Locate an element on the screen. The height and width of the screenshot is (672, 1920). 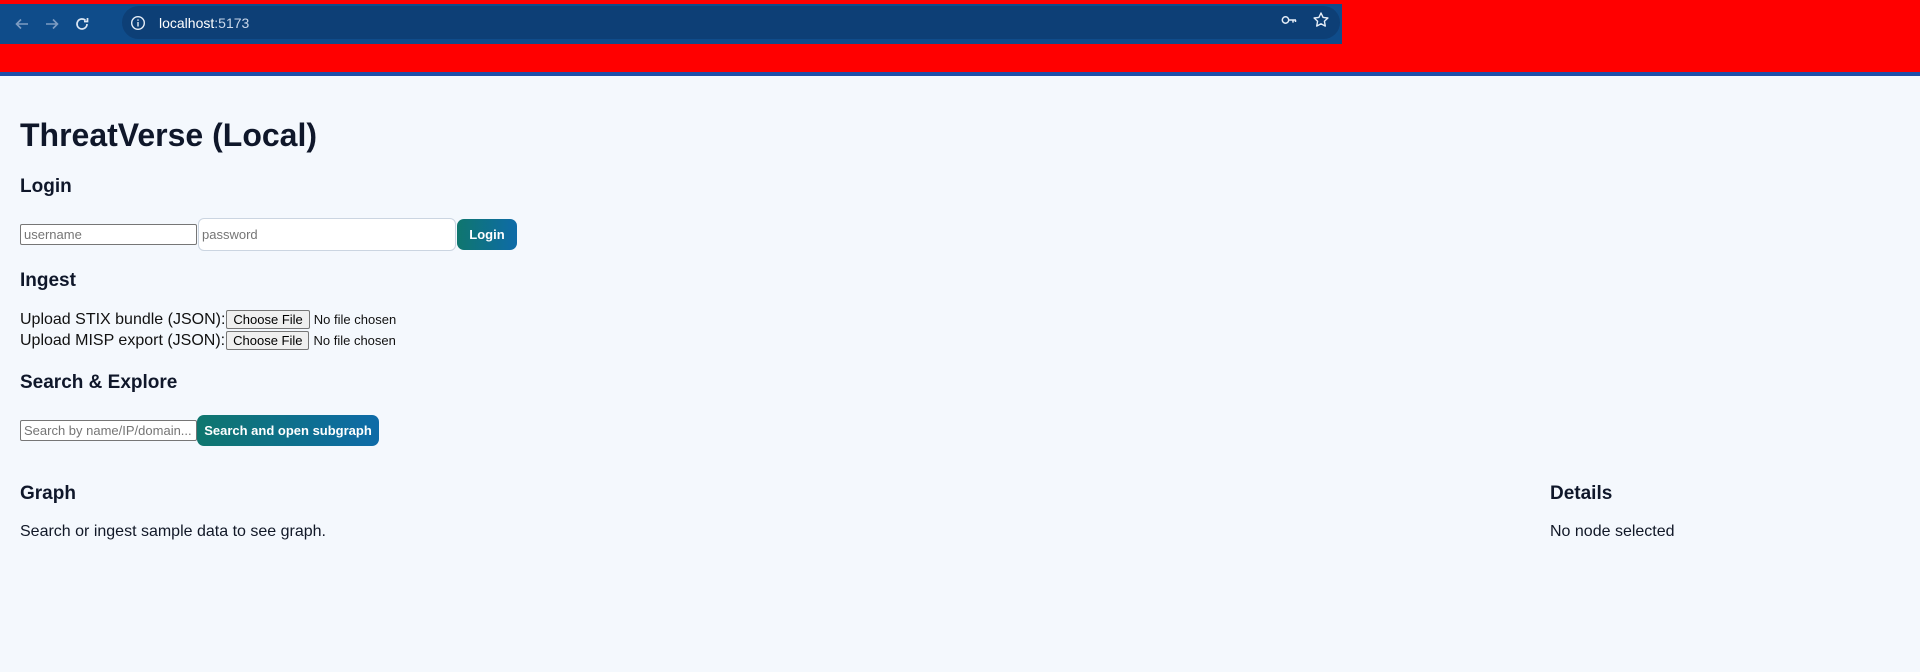
search-input is located at coordinates (108, 430).